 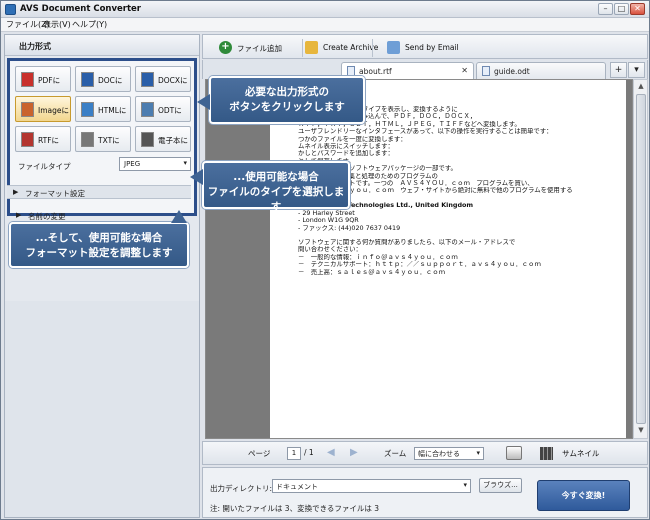 I want to click on callout-text: ファイルのタイプを選択します, so click(x=276, y=199).